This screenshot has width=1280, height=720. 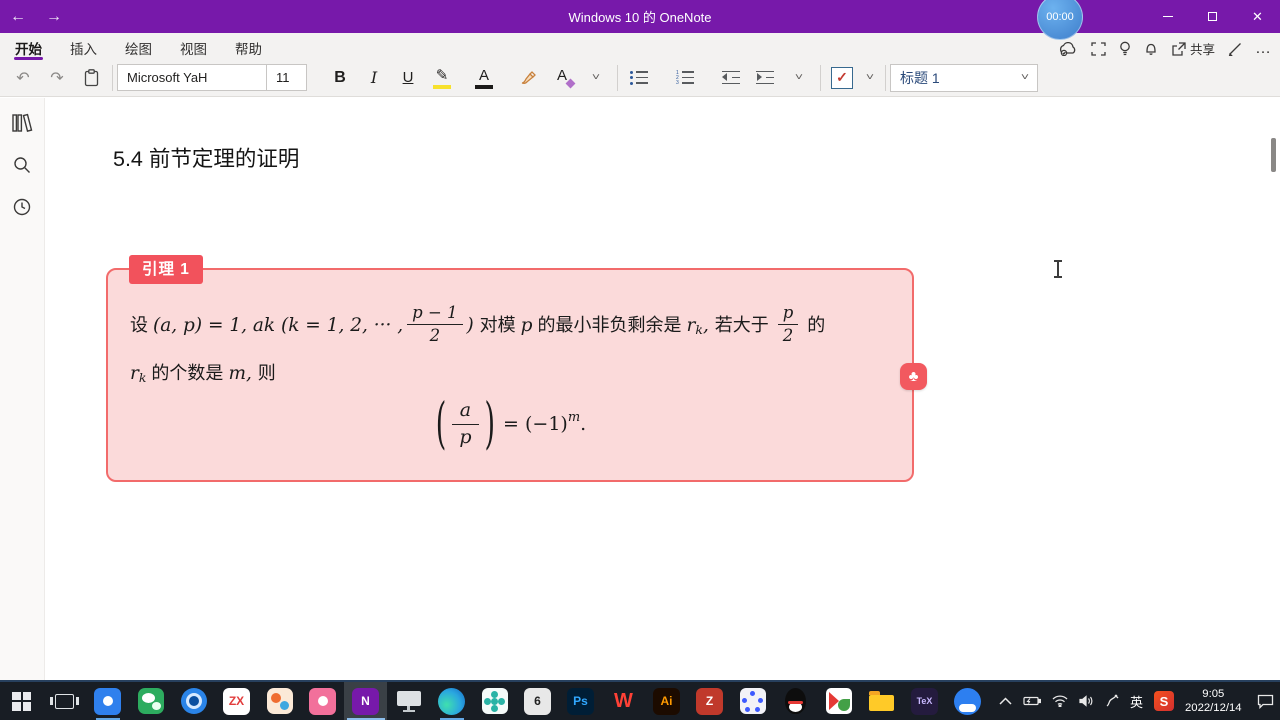 I want to click on ink-pen-icon, so click(x=1112, y=701).